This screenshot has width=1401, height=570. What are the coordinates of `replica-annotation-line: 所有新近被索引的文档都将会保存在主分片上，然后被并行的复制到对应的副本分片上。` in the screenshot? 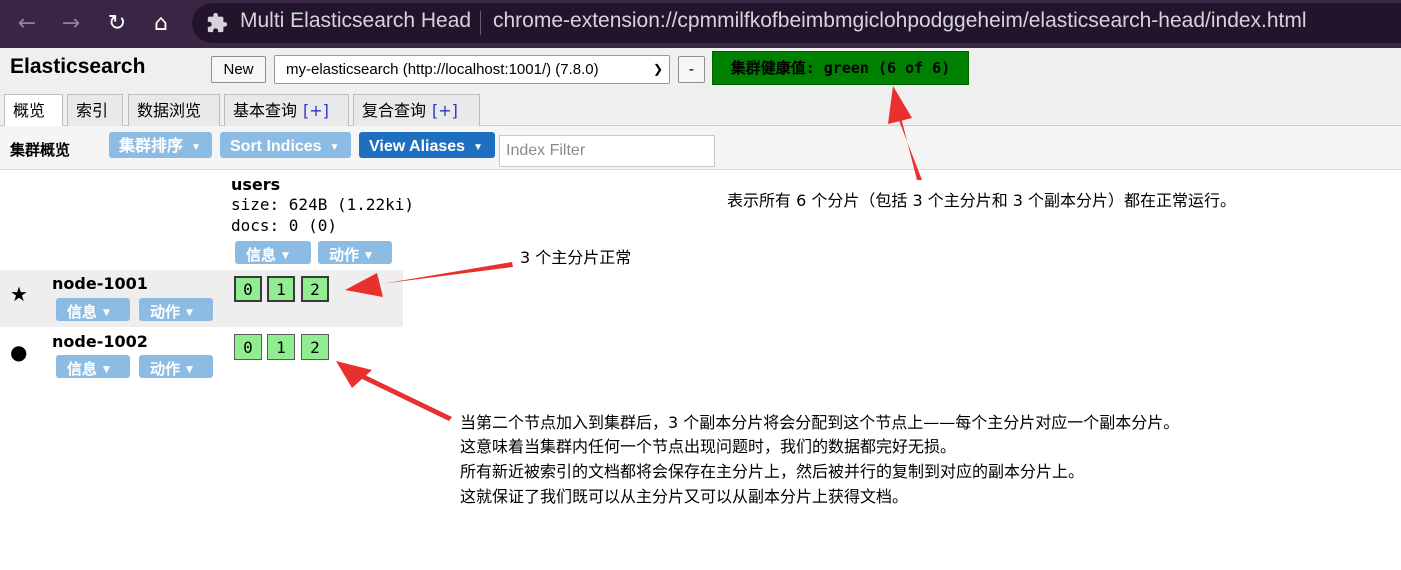 It's located at (772, 471).